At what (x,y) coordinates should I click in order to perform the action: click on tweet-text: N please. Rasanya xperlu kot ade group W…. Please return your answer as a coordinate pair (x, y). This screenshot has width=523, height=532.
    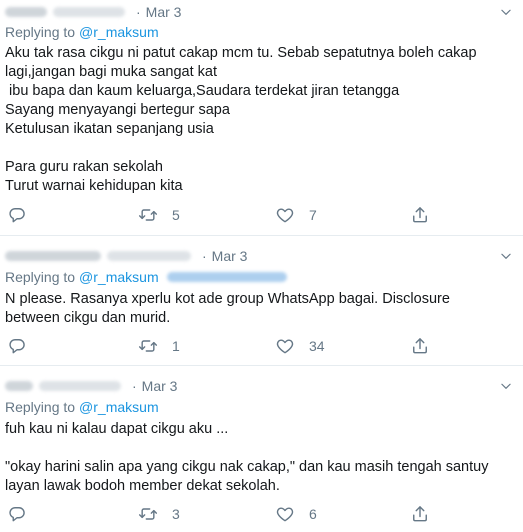
    Looking at the image, I should click on (227, 308).